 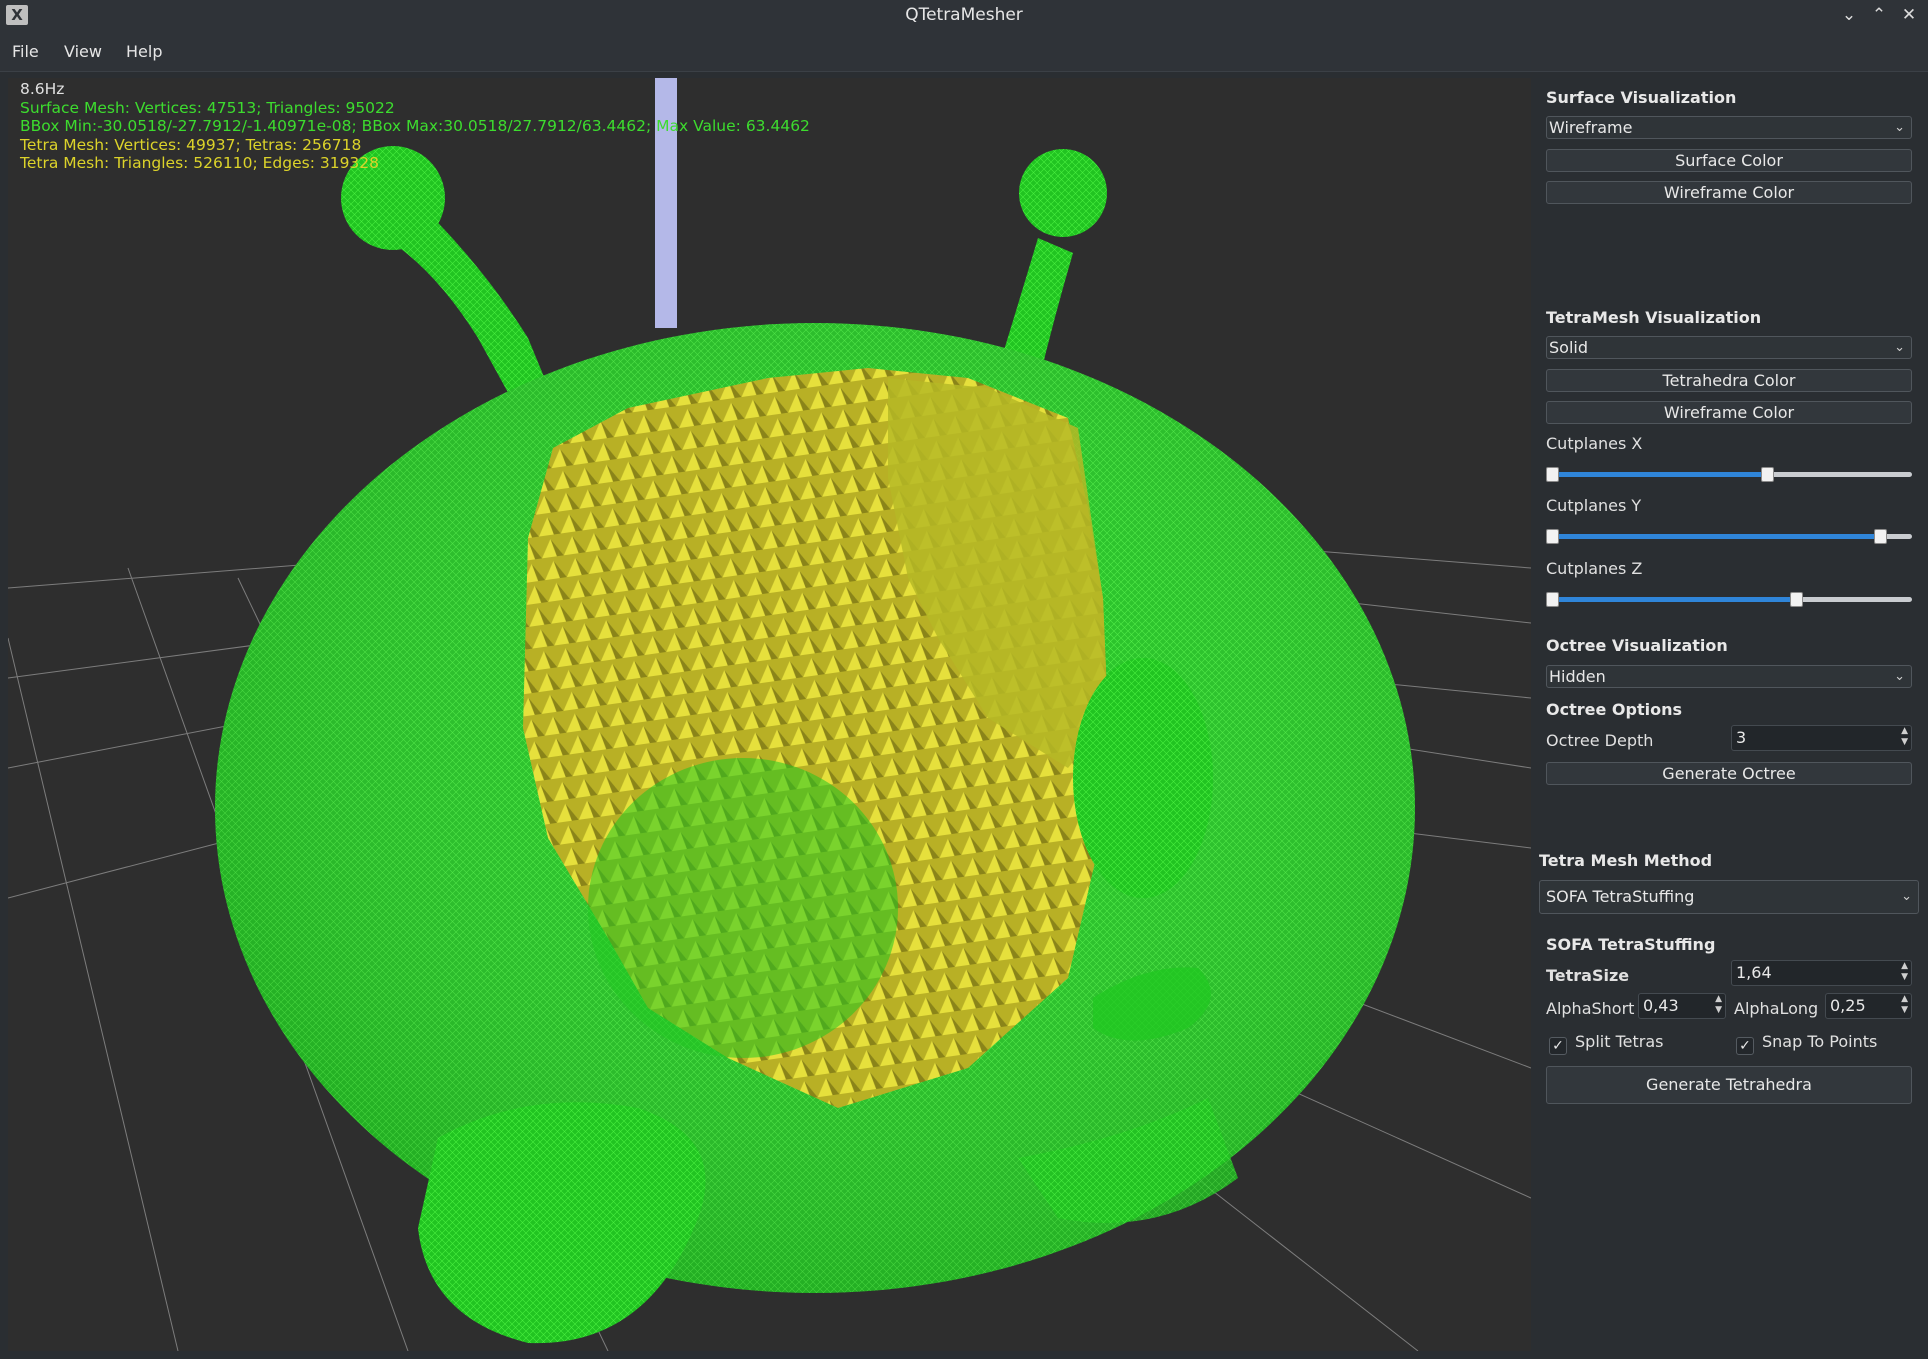 I want to click on surface-wireframe-color-button: Wireframe Color, so click(x=1729, y=192).